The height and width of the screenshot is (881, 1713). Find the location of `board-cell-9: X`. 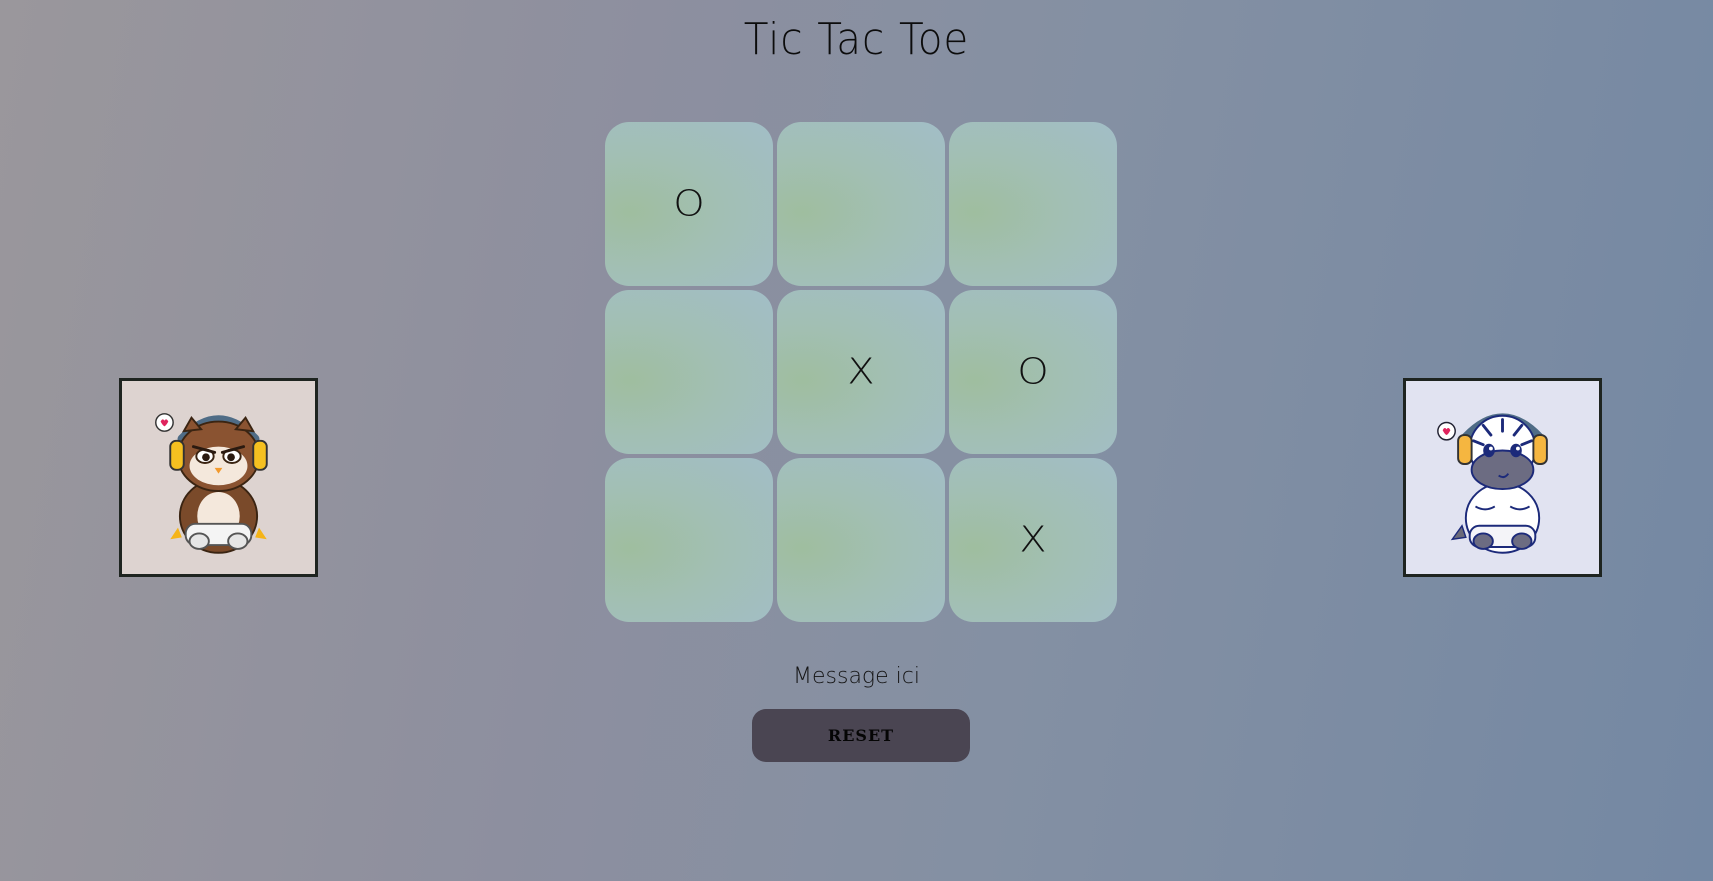

board-cell-9: X is located at coordinates (1033, 540).